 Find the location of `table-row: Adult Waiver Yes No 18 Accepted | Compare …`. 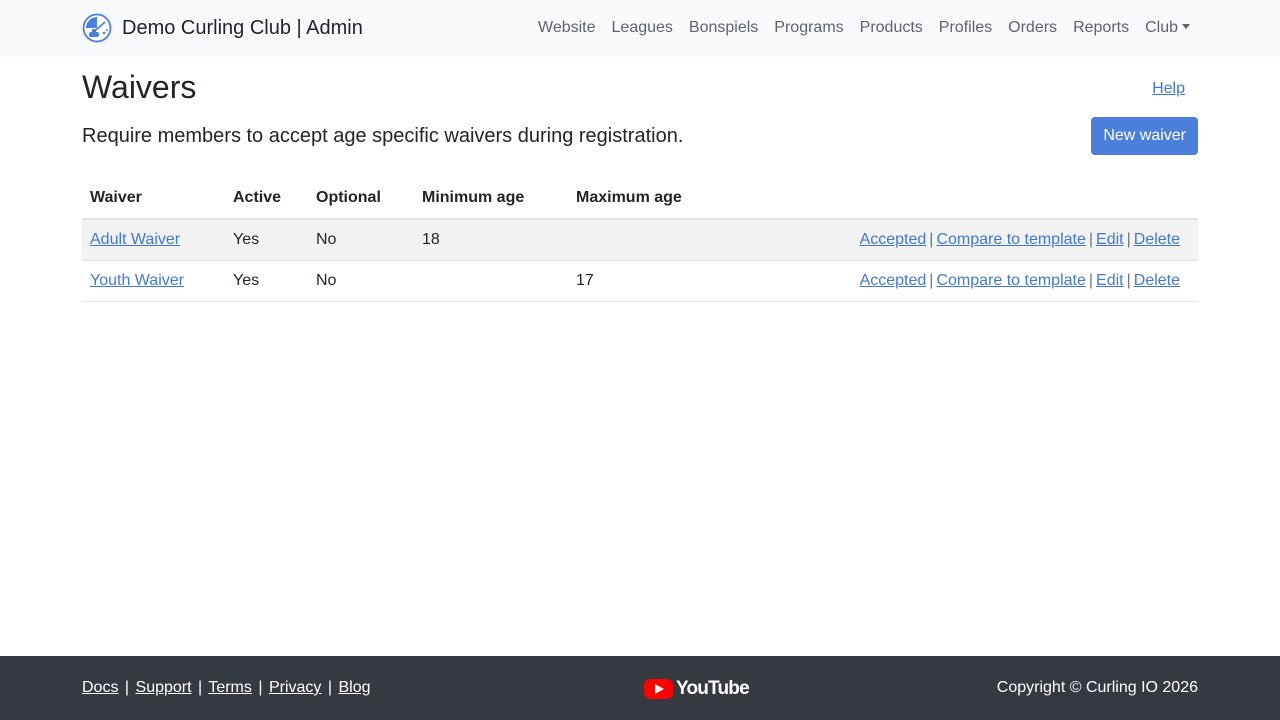

table-row: Adult Waiver Yes No 18 Accepted | Compare … is located at coordinates (640, 240).